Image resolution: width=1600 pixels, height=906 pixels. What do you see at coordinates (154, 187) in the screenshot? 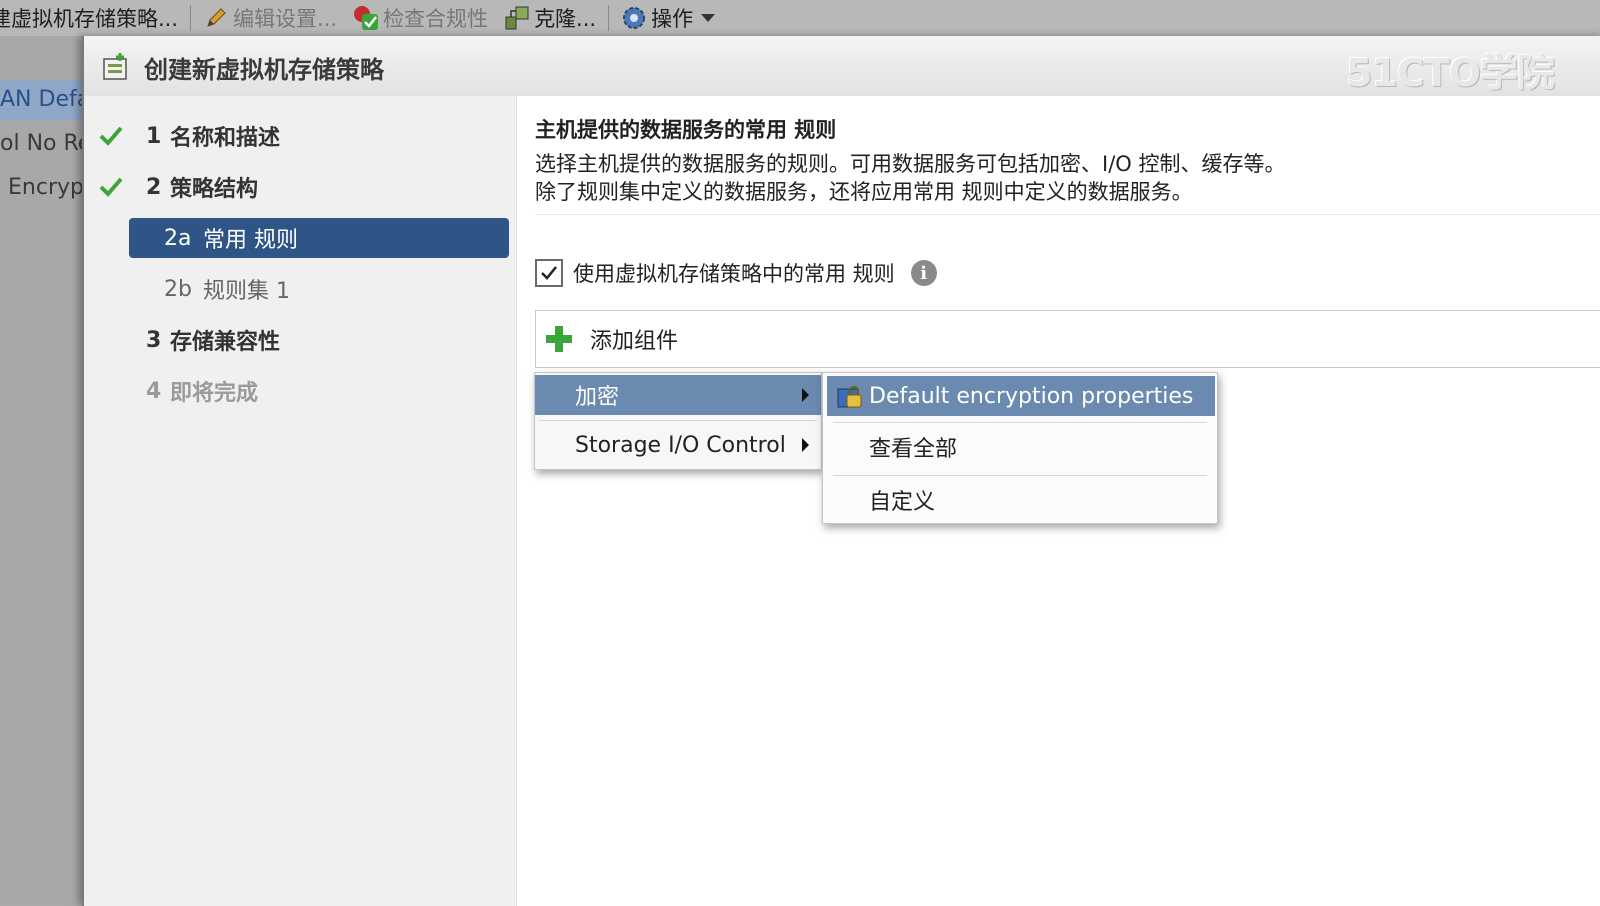
I see `step-number: 2` at bounding box center [154, 187].